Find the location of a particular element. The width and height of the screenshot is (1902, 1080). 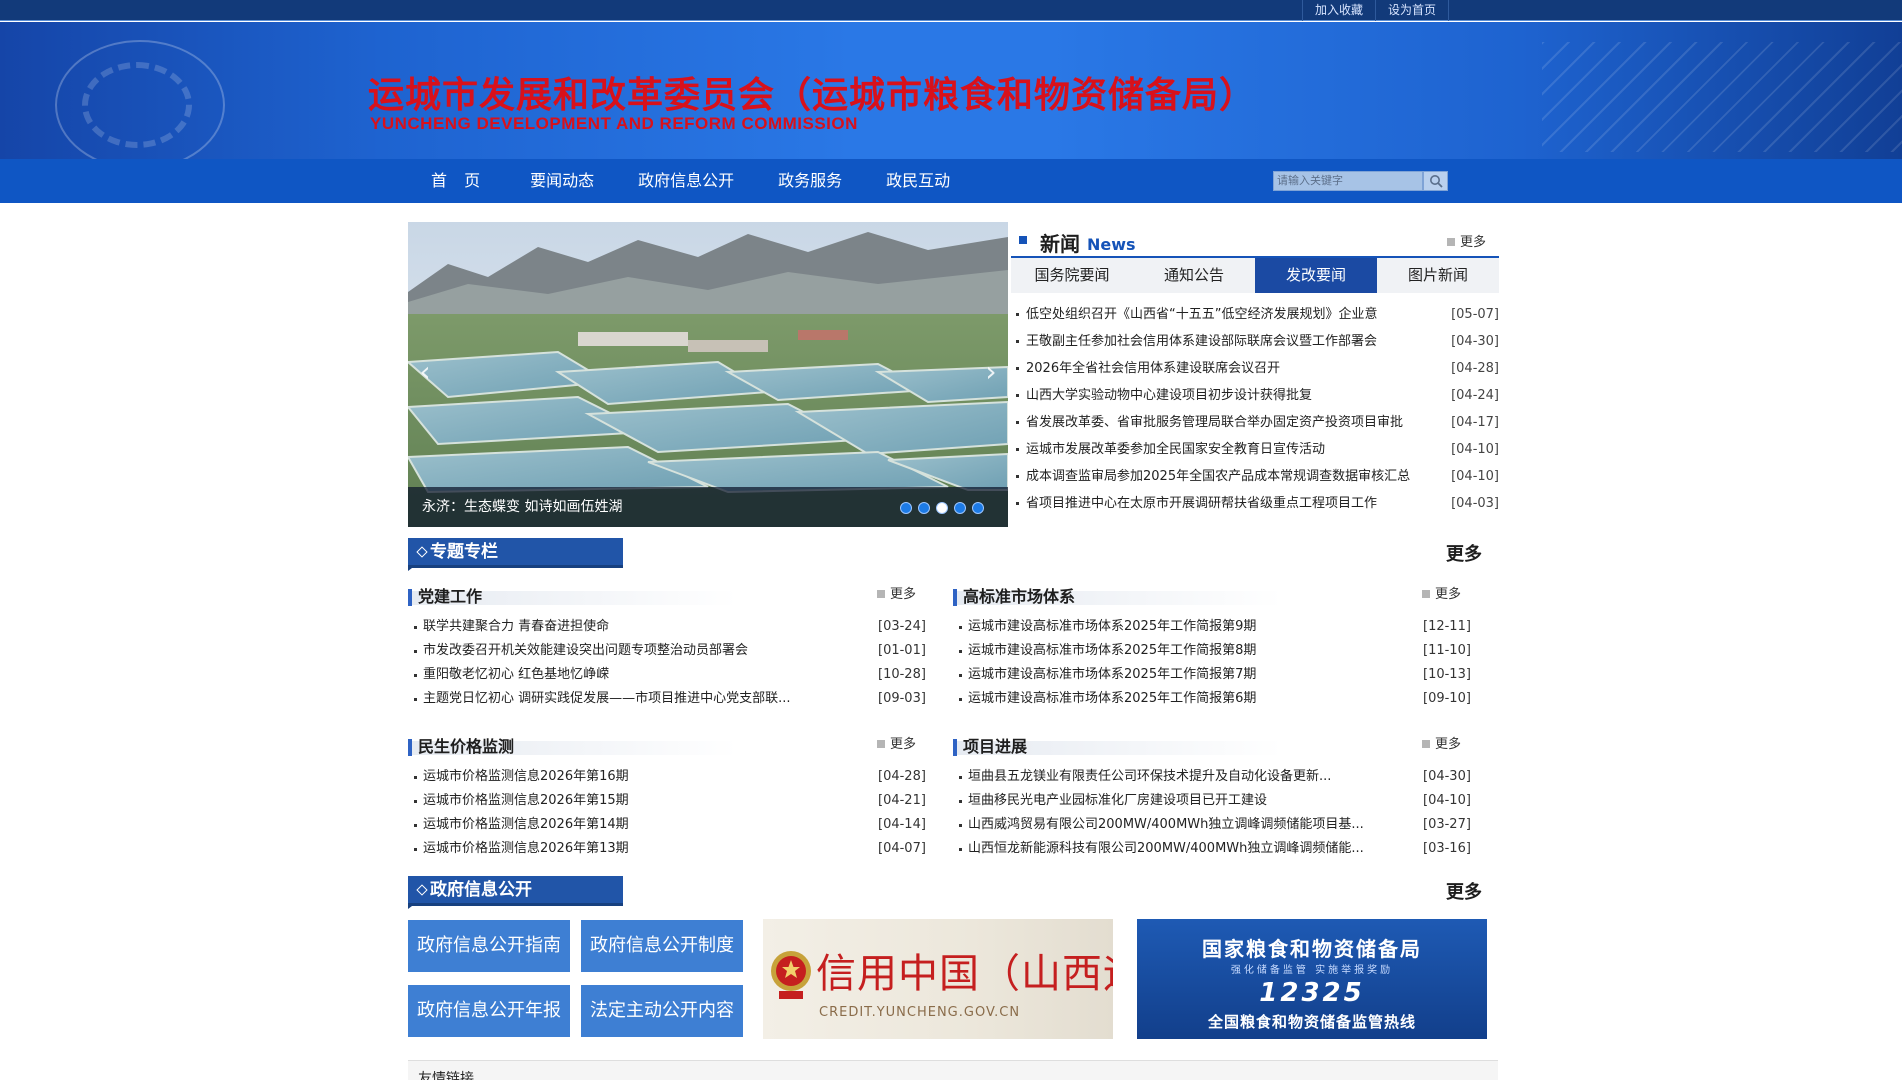

list-item-title: 联学共建聚合力 青春奋进担使命 is located at coordinates (628, 627).